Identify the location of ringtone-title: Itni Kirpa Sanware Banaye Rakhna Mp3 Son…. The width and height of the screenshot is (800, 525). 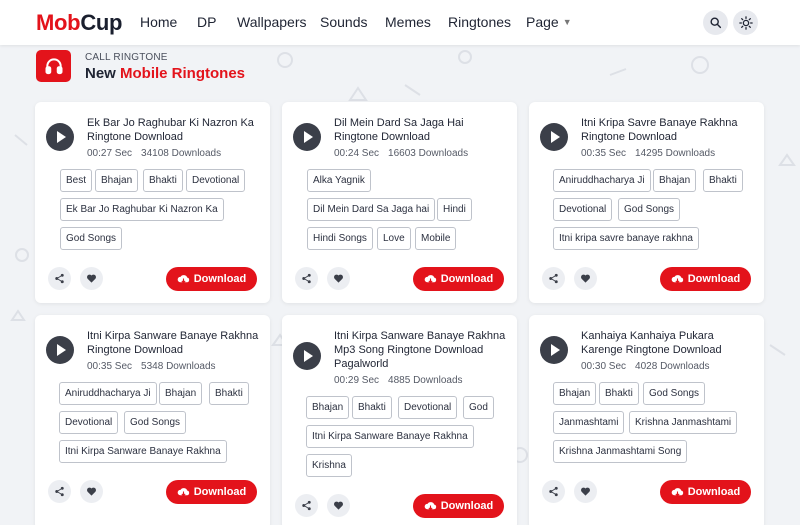
(420, 350).